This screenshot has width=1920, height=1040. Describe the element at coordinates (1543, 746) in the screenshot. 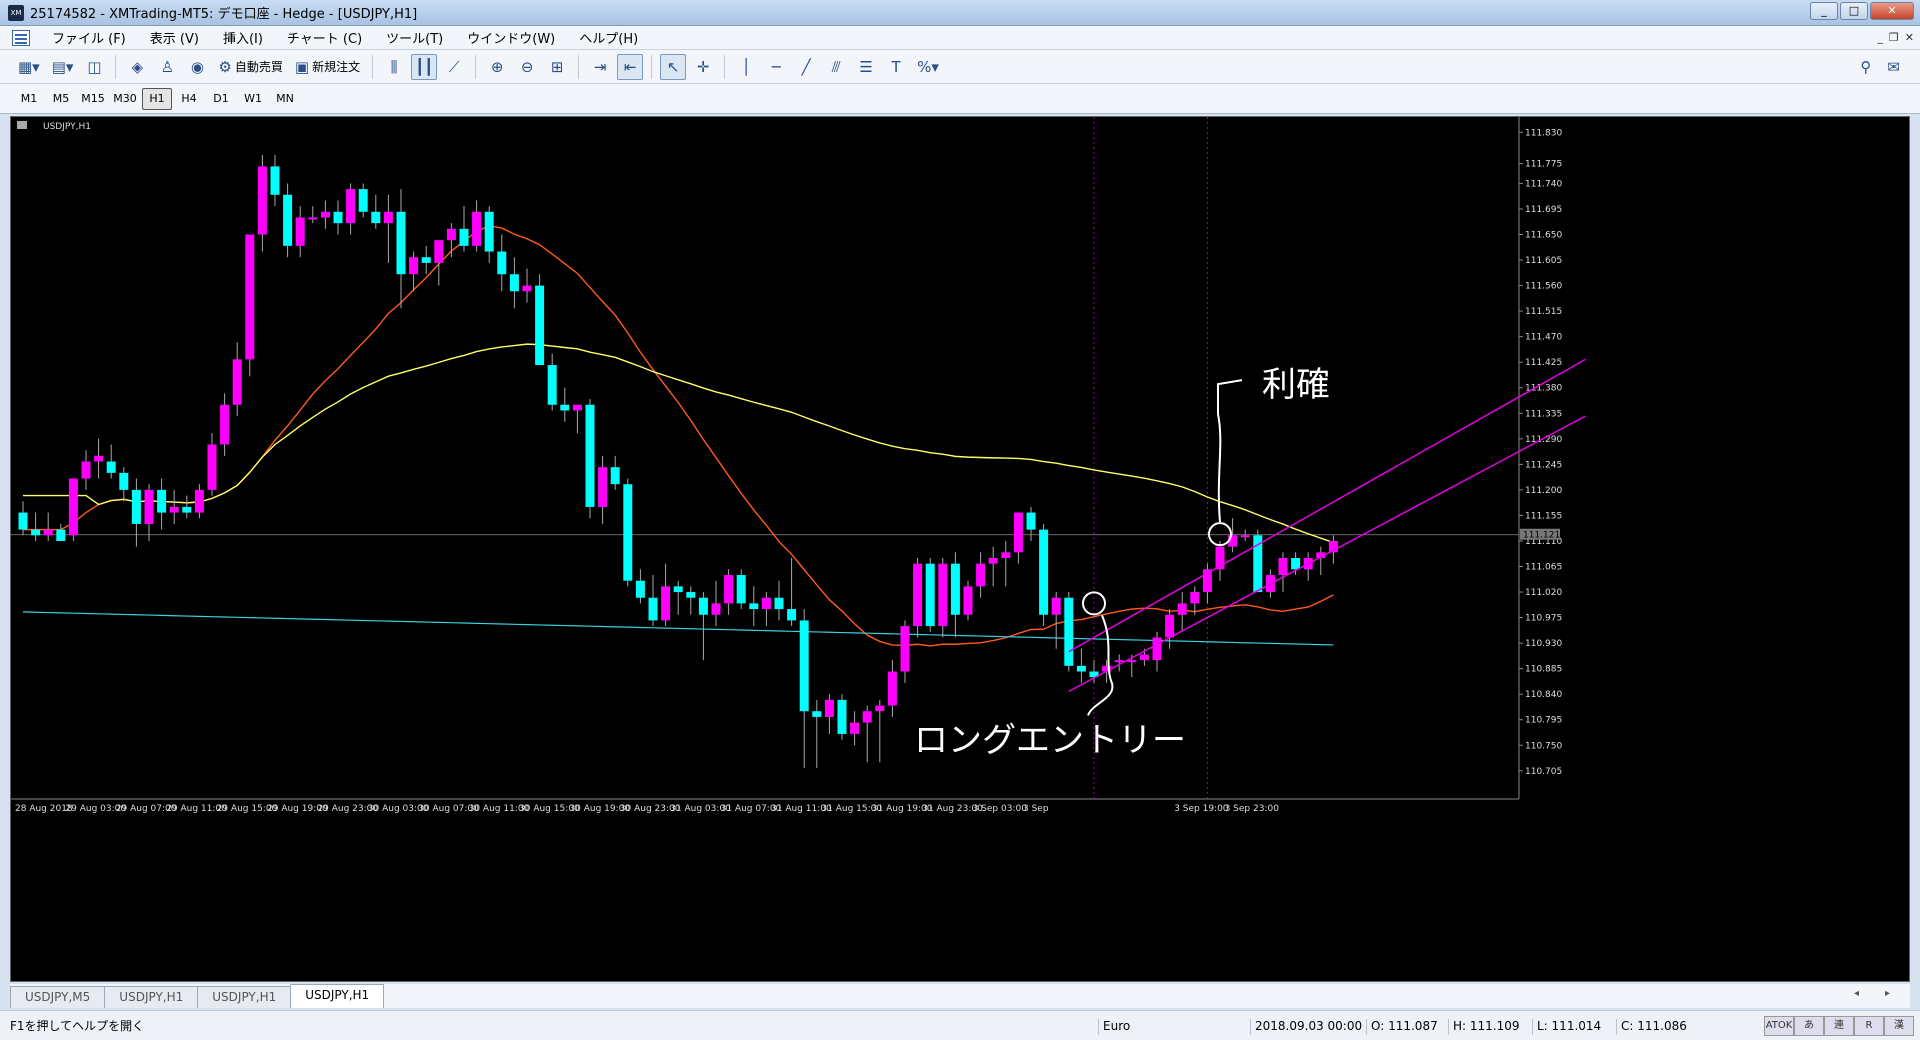

I see `y-tick-label: 110.750` at that location.